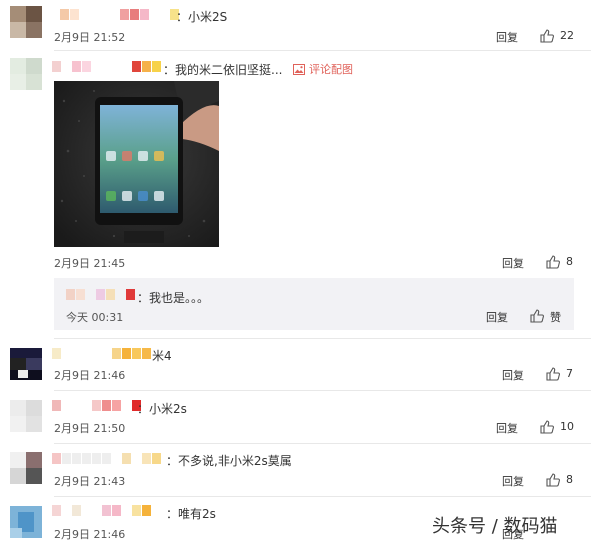  What do you see at coordinates (90, 37) in the screenshot?
I see `comment-time: 2月9日 21:52` at bounding box center [90, 37].